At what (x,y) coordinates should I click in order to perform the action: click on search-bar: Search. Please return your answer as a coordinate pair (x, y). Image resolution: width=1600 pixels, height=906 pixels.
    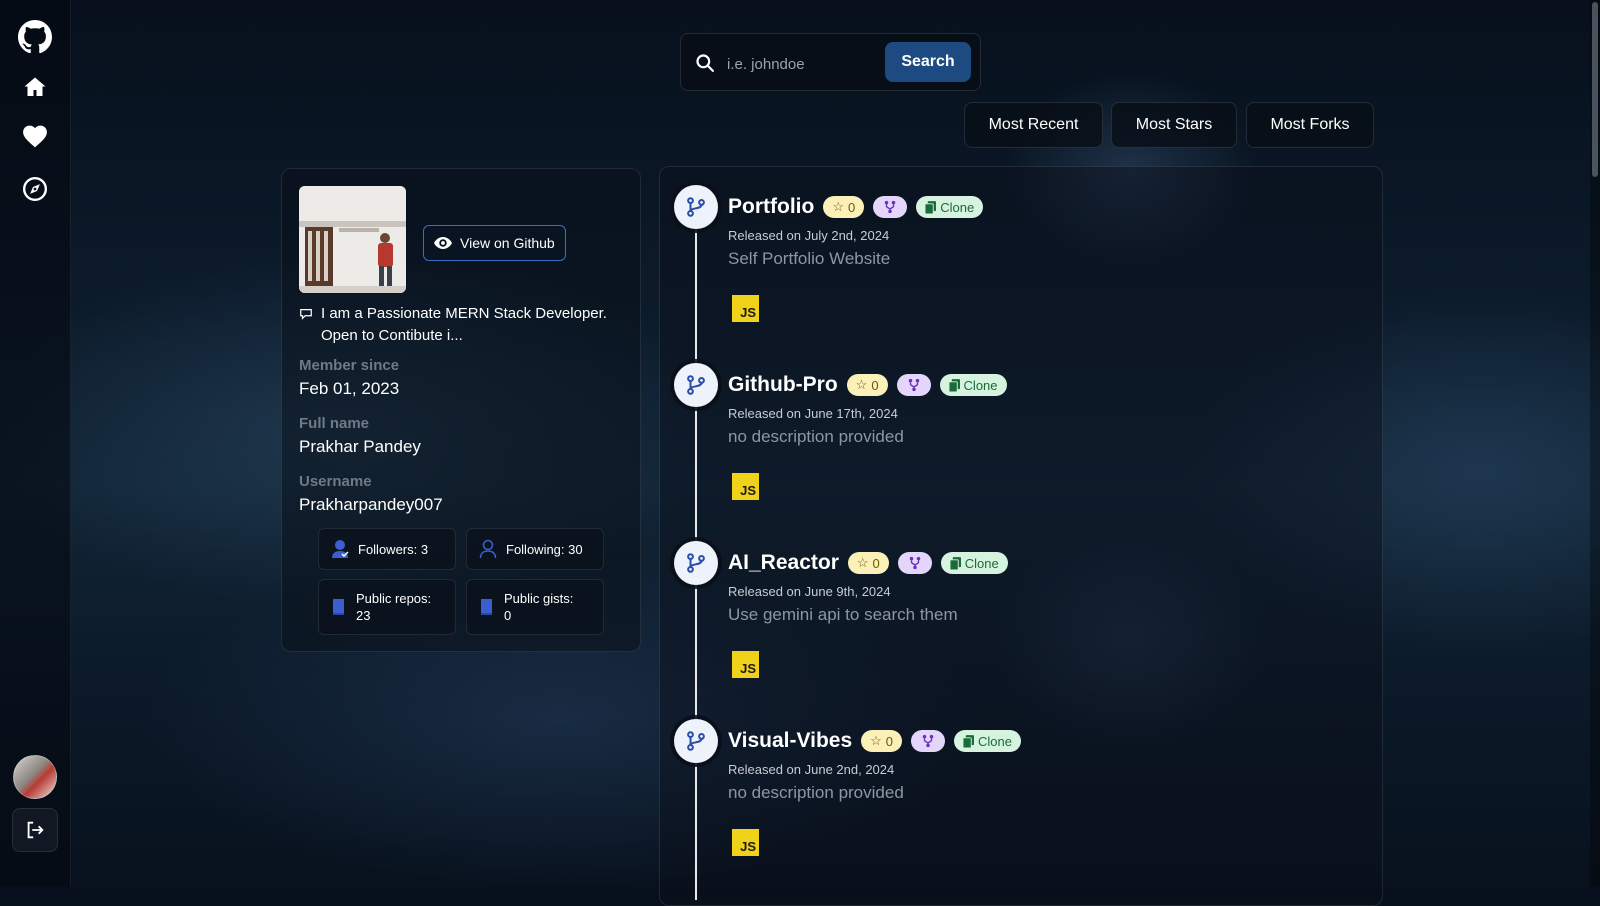
    Looking at the image, I should click on (830, 62).